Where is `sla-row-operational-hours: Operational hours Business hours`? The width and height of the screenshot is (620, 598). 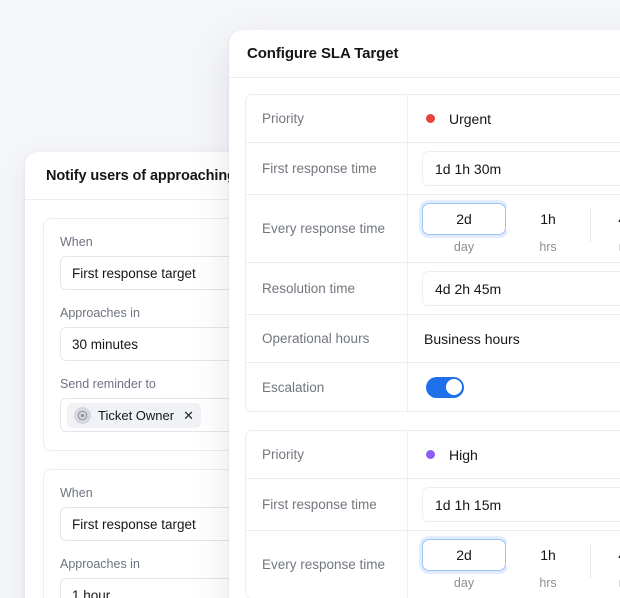
sla-row-operational-hours: Operational hours Business hours is located at coordinates (433, 339).